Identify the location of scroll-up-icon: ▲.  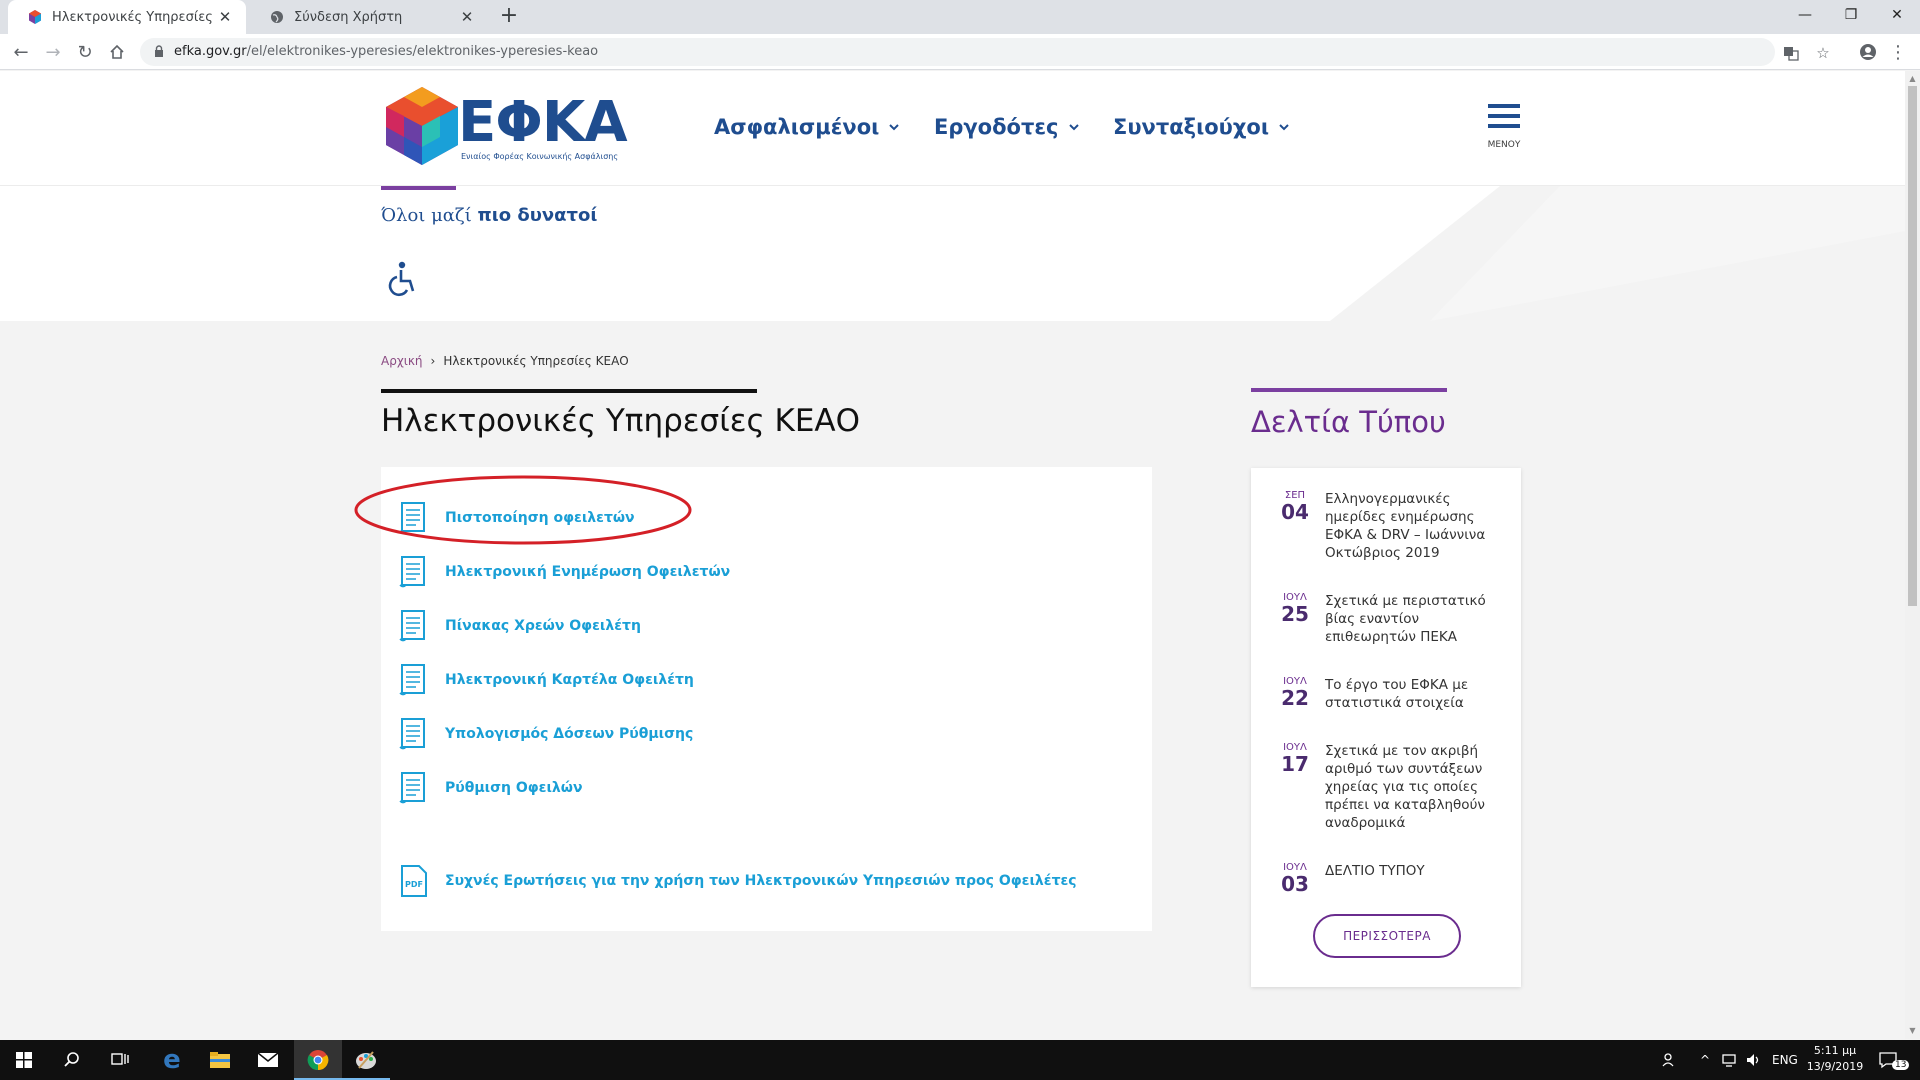
(1912, 78).